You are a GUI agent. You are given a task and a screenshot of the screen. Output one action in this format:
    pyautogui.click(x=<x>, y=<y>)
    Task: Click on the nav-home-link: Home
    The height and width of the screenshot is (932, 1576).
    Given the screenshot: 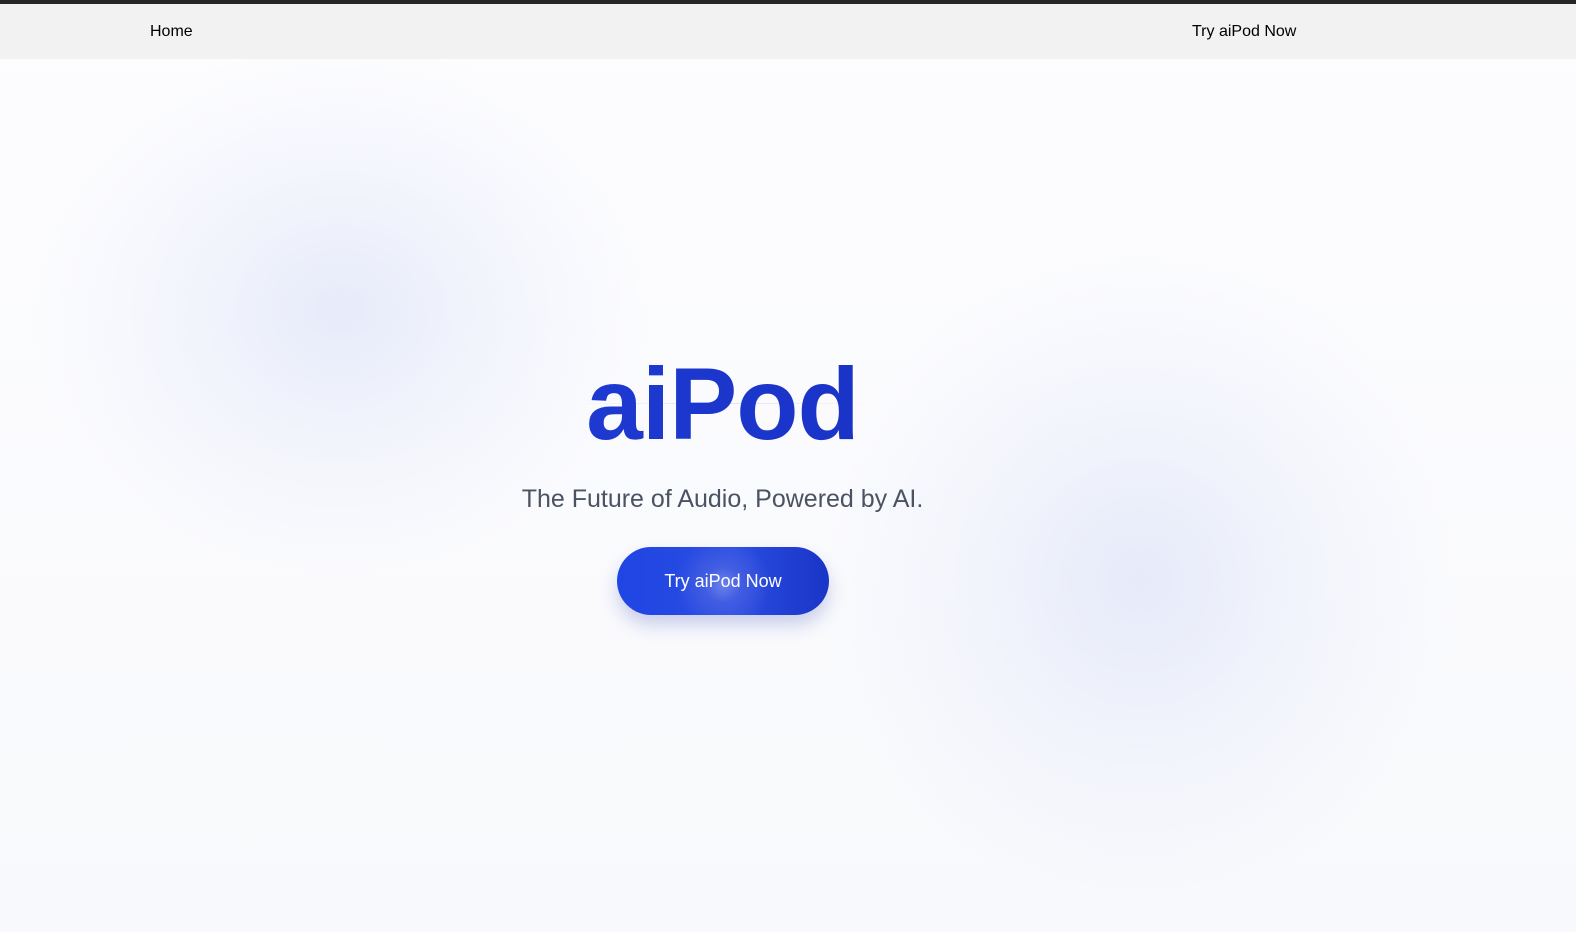 What is the action you would take?
    pyautogui.click(x=171, y=31)
    